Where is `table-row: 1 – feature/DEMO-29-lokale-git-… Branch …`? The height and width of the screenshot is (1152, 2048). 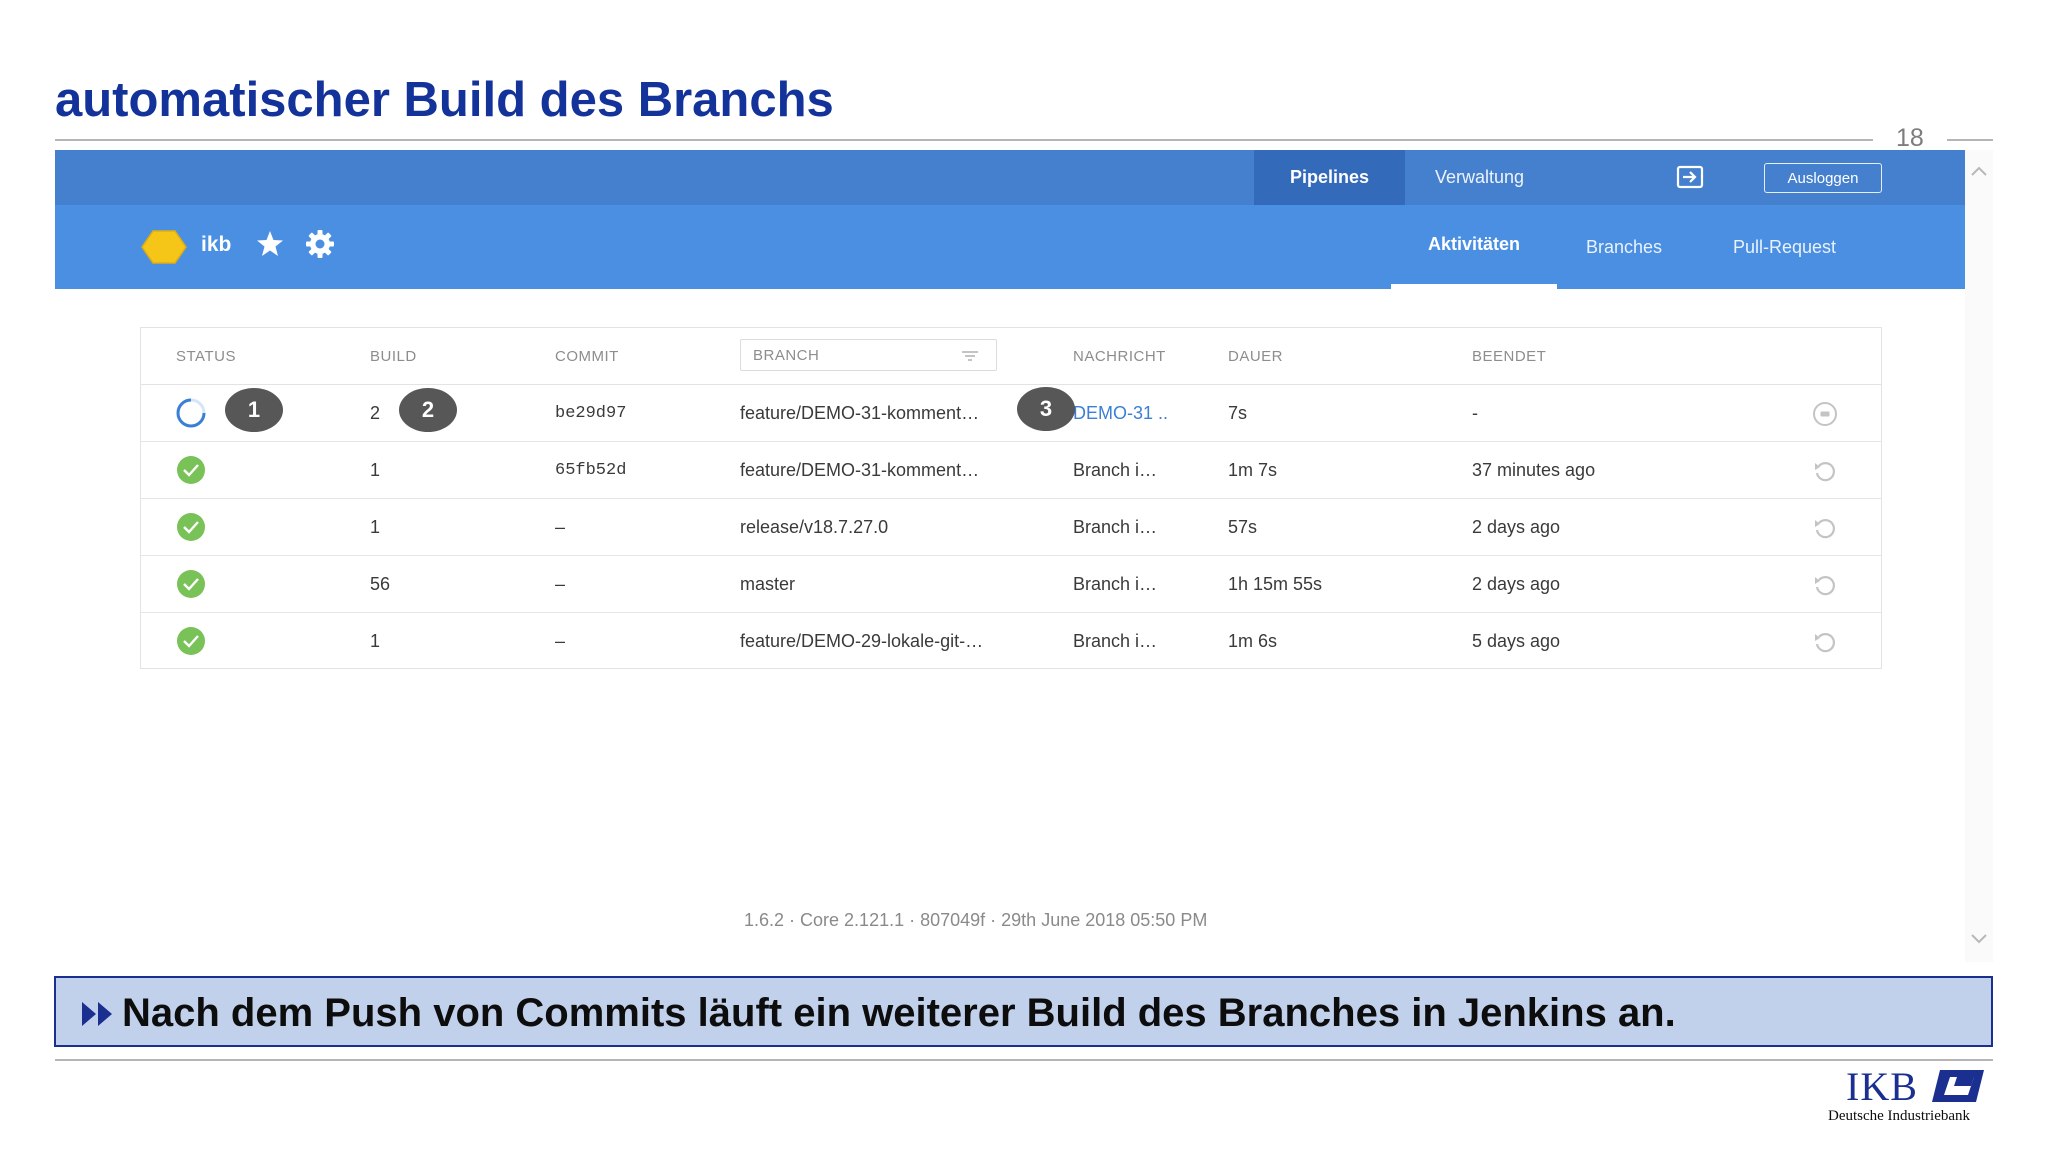
table-row: 1 – feature/DEMO-29-lokale-git-… Branch … is located at coordinates (1011, 641).